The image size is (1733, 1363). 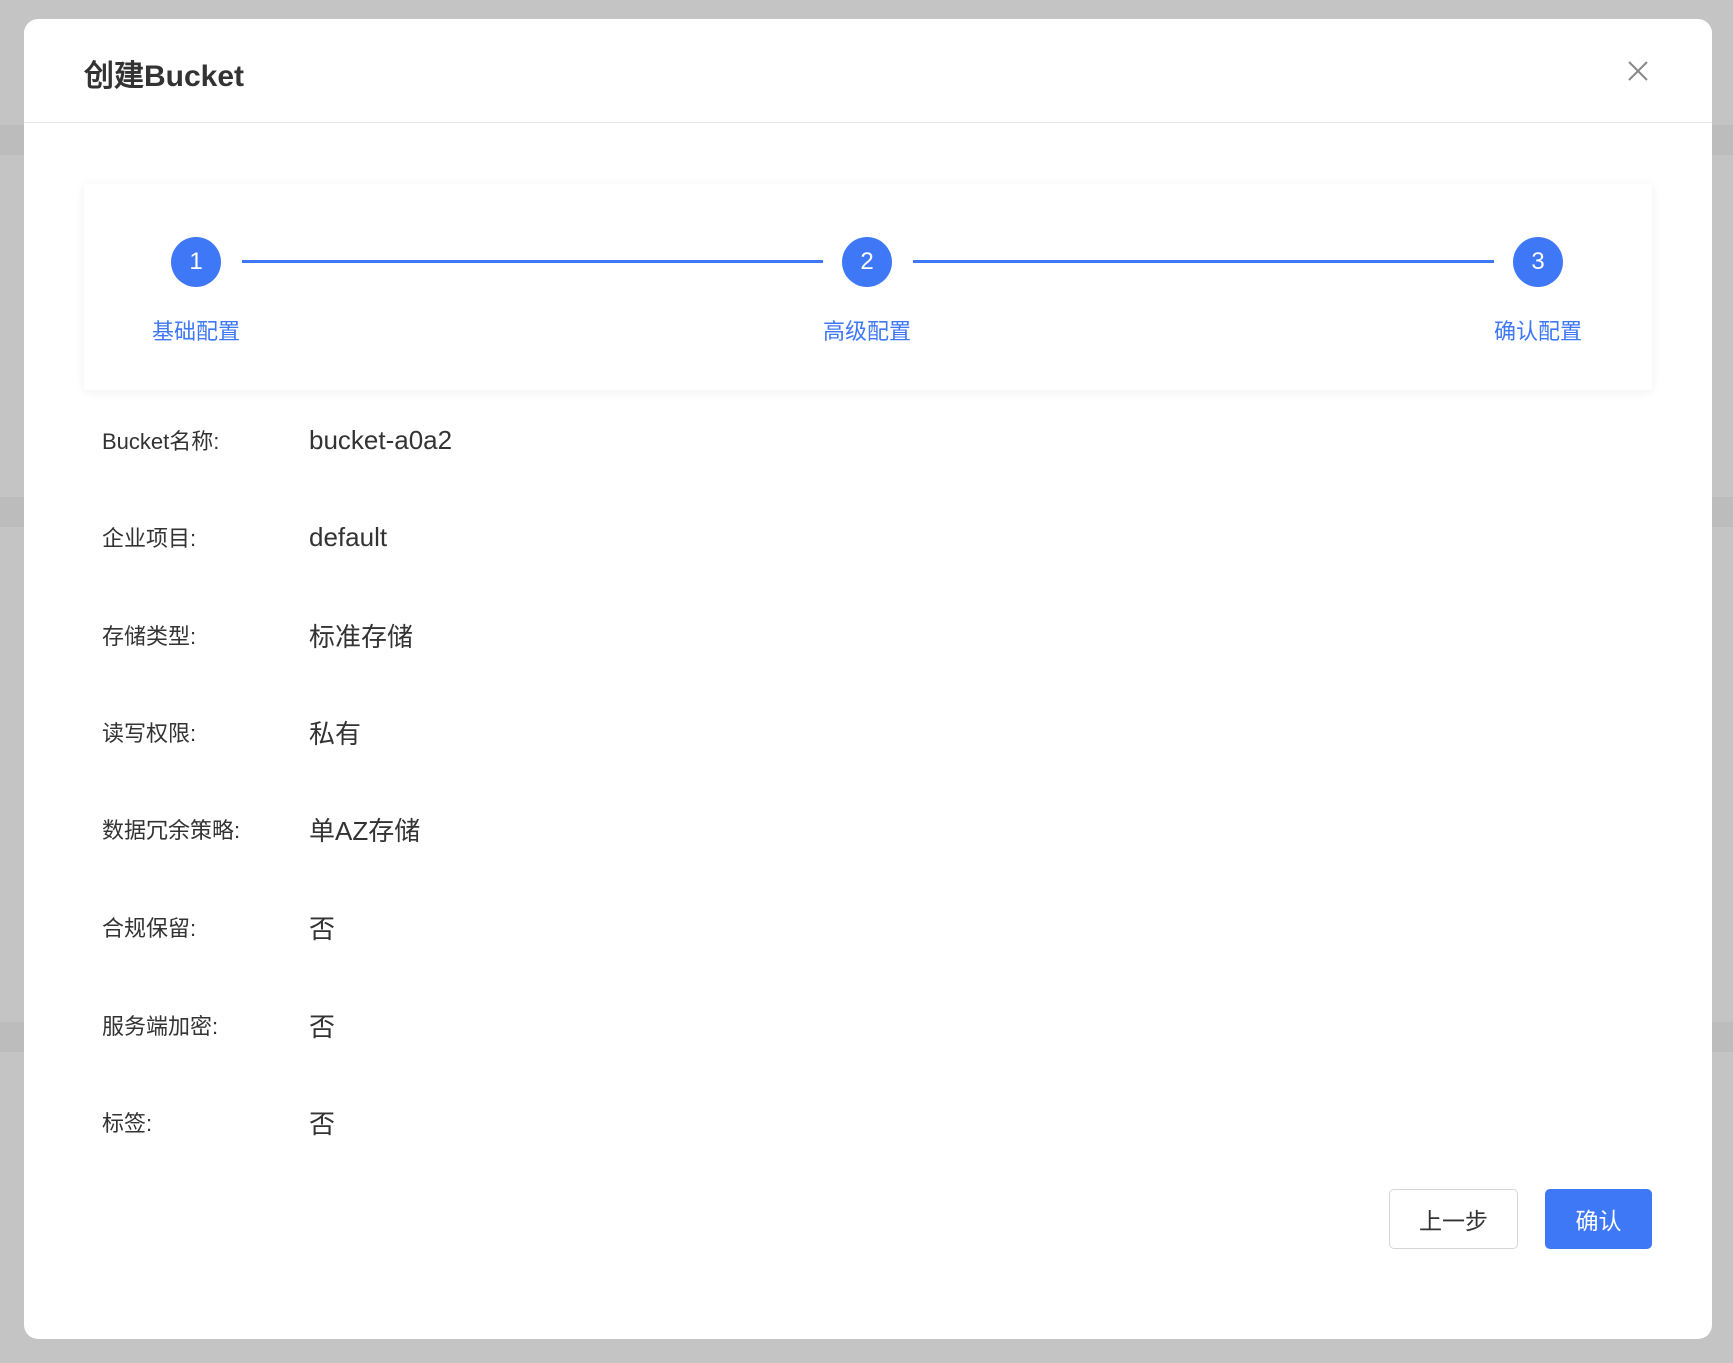 I want to click on field-row-enterprise-project: 企业项目: default, so click(x=244, y=537).